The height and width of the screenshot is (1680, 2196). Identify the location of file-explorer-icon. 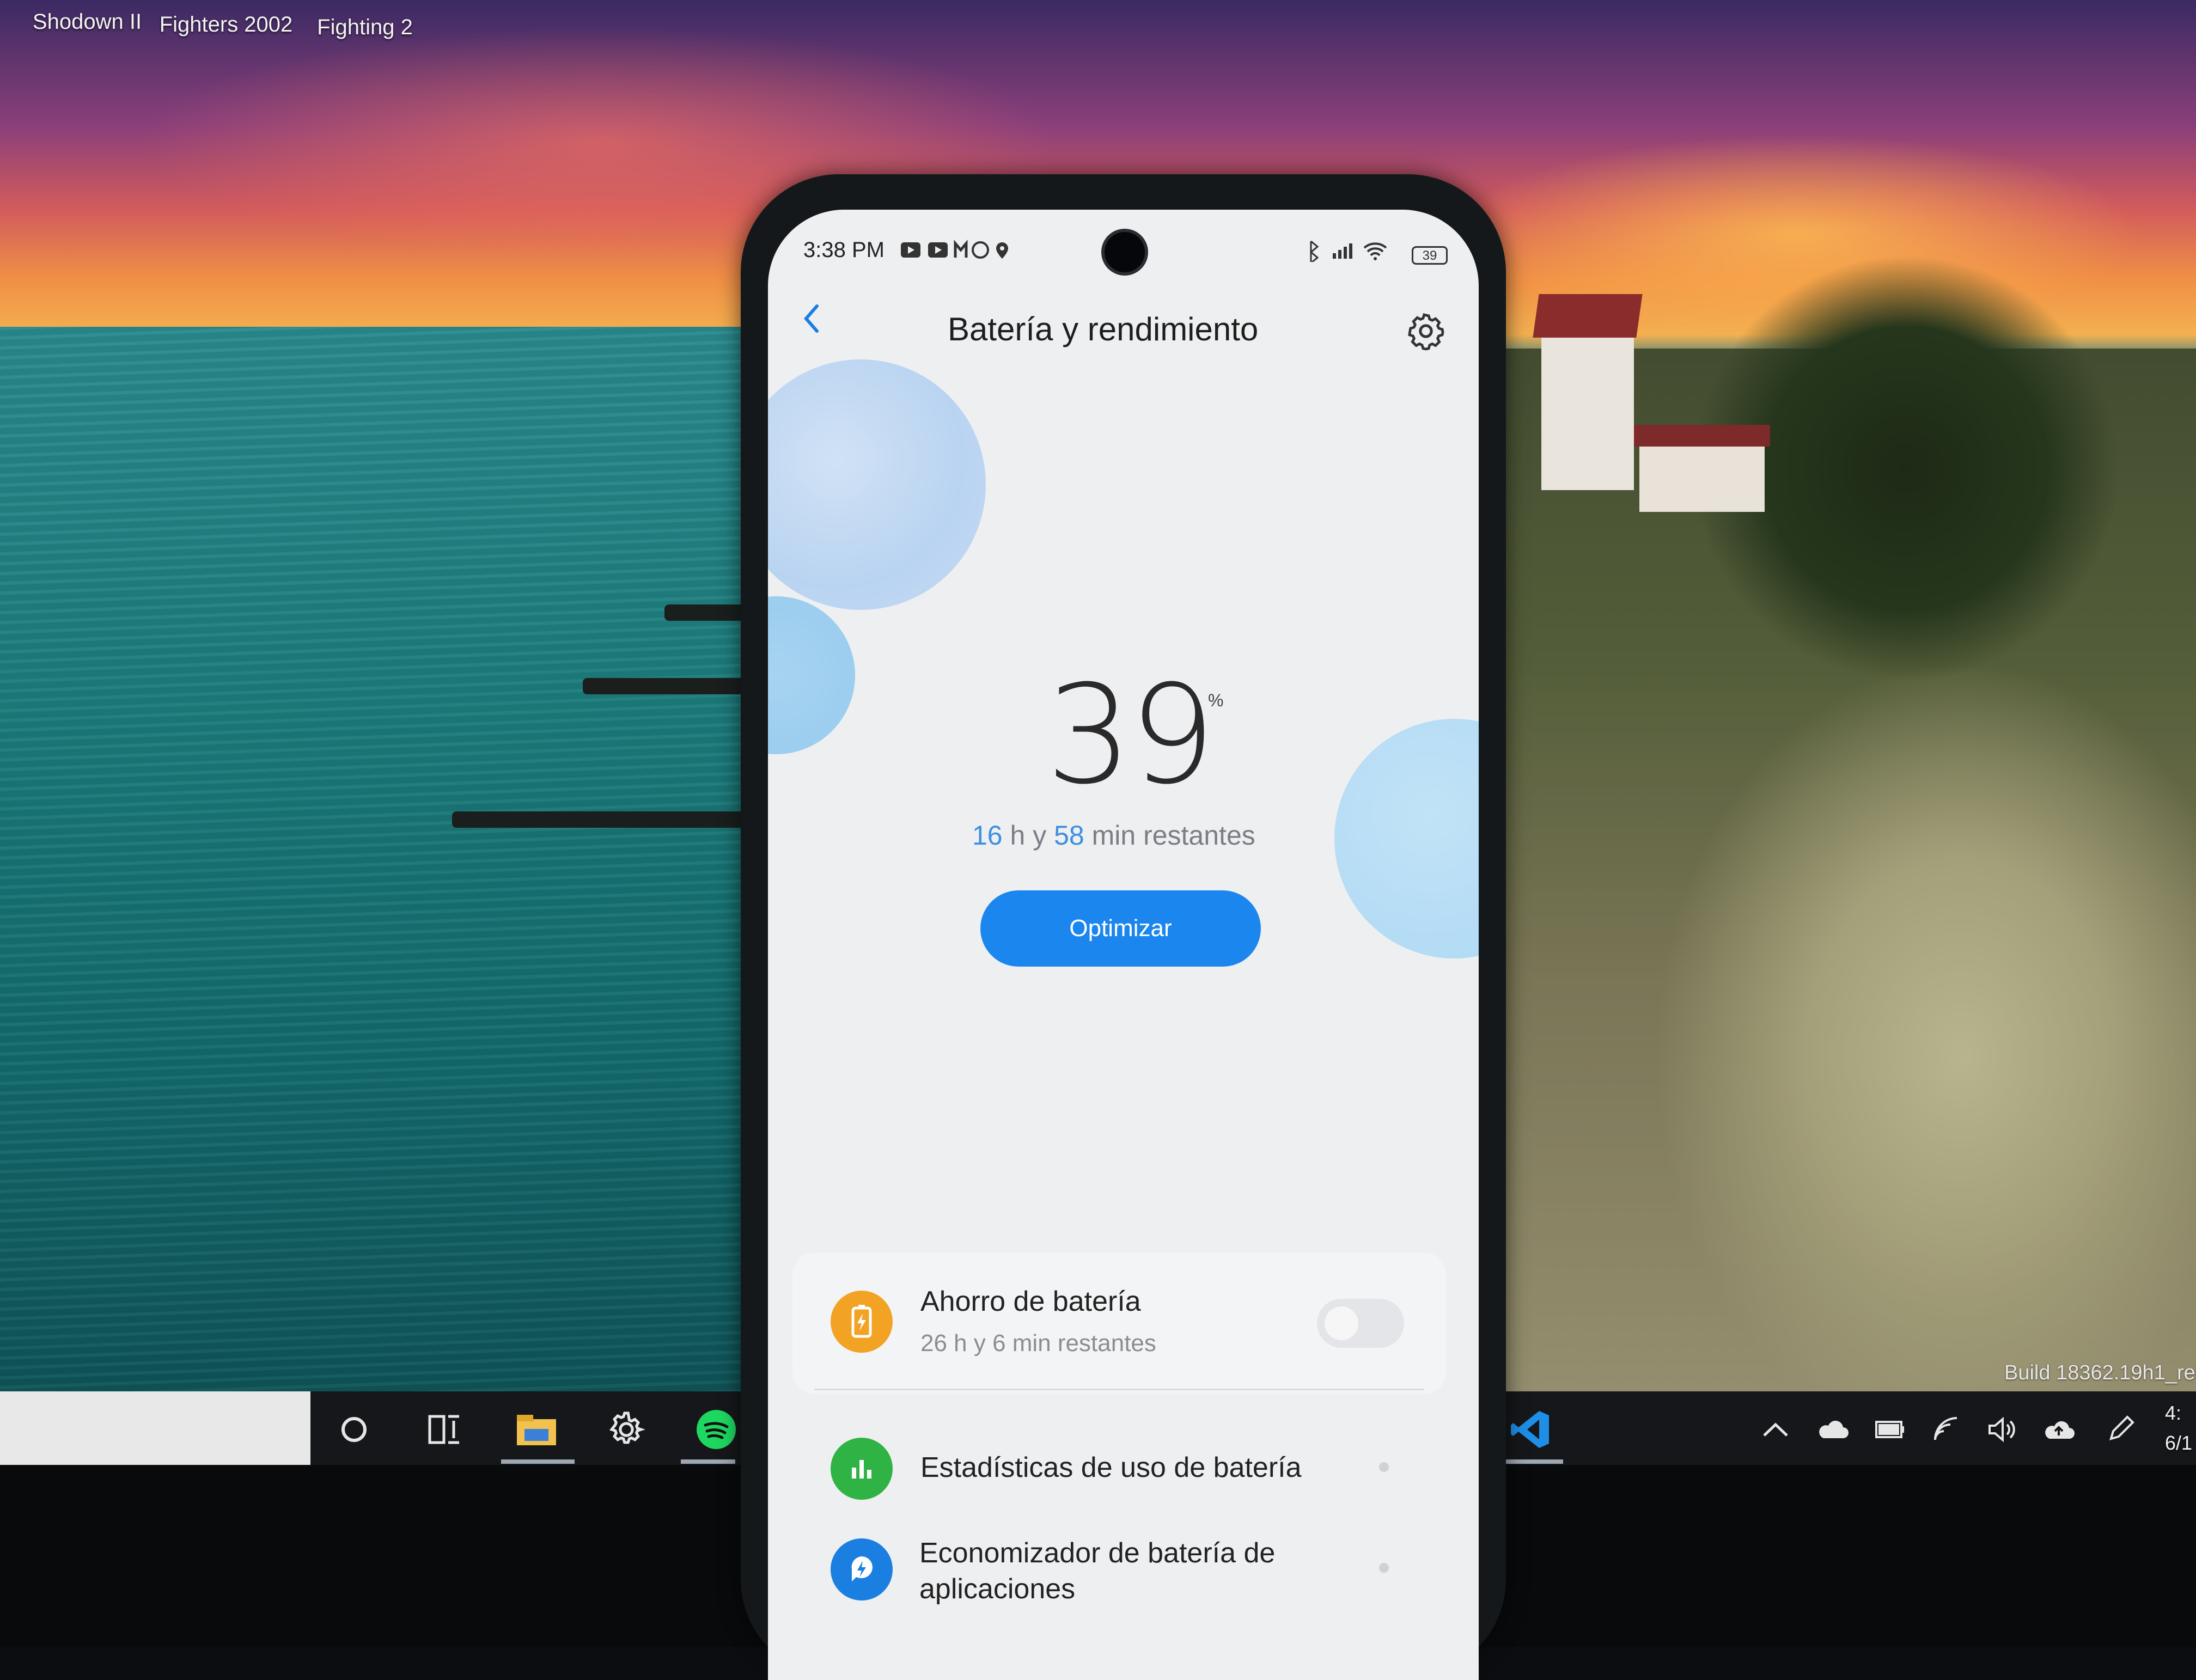
(536, 1429).